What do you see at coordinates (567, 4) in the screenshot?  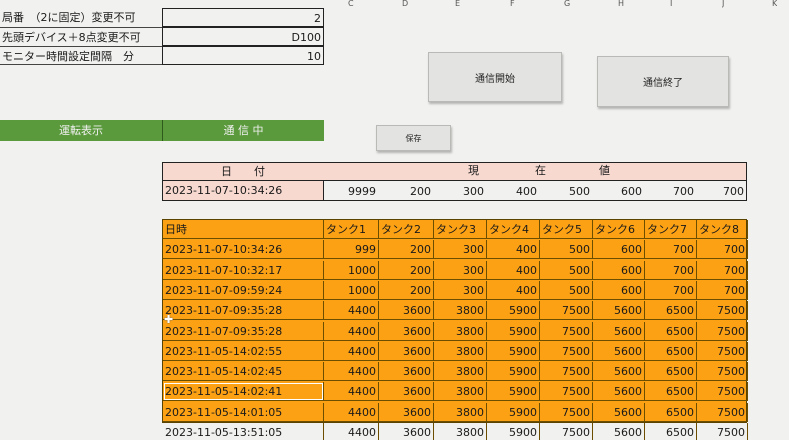 I see `column-header-g: G` at bounding box center [567, 4].